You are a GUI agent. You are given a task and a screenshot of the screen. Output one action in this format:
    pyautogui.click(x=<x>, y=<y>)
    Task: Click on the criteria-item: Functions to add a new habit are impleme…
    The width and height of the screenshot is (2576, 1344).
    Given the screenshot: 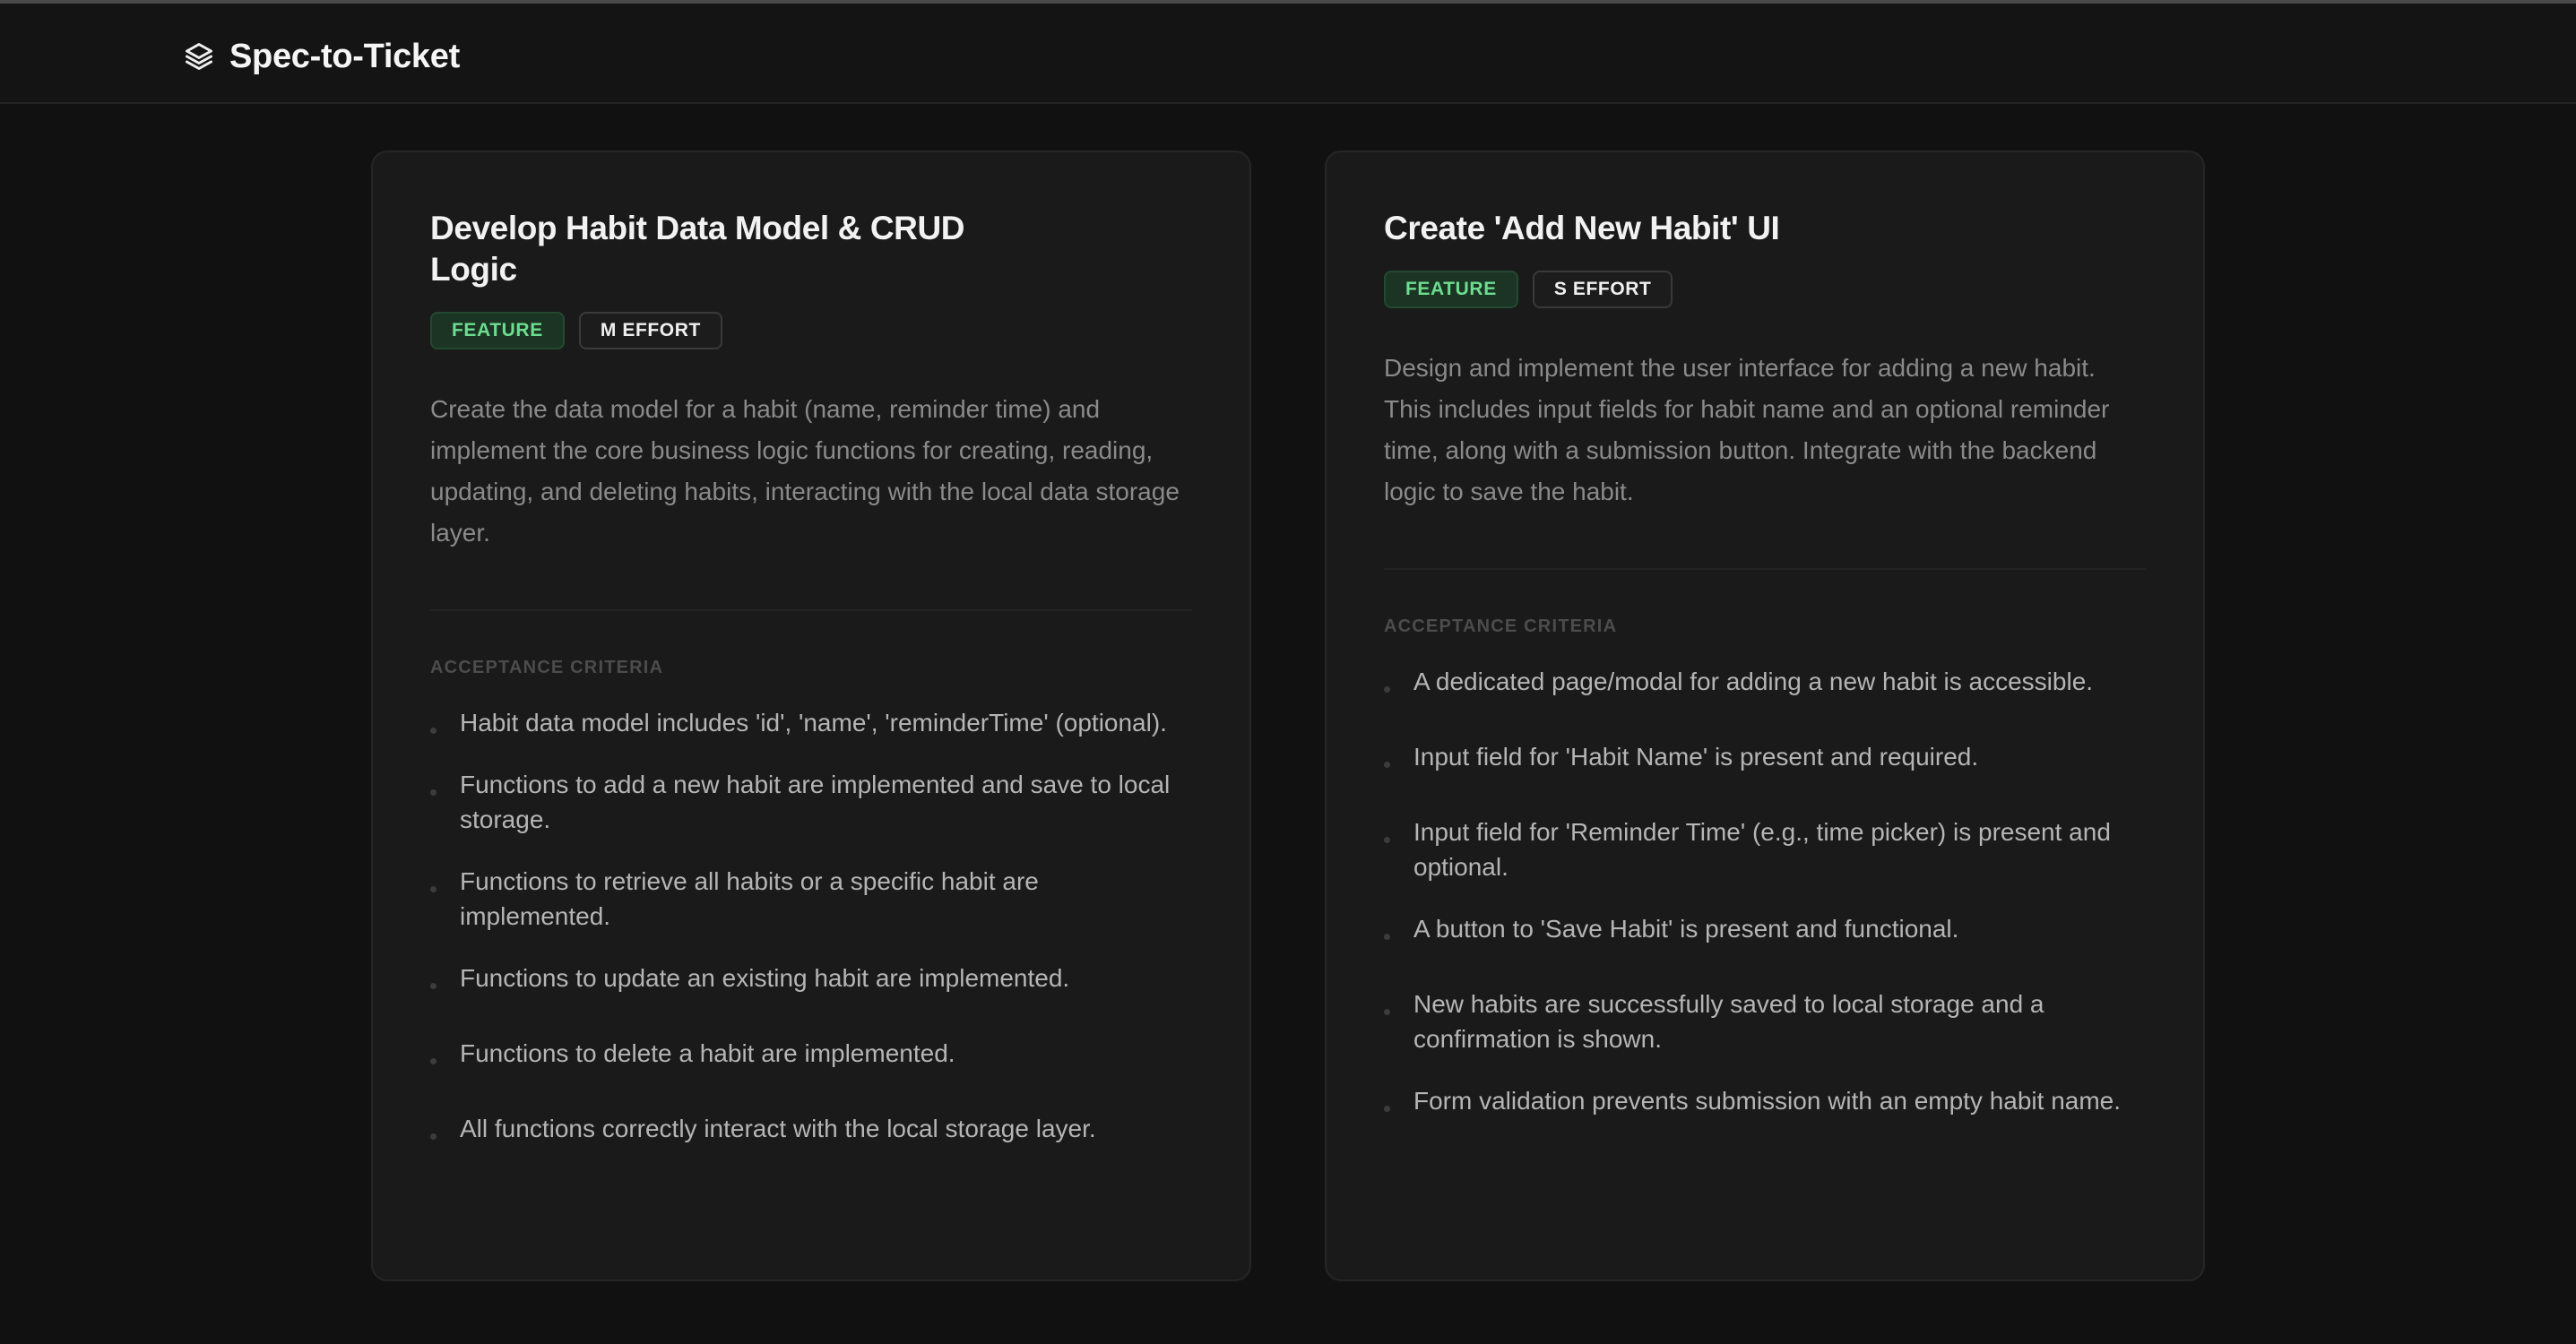 What is the action you would take?
    pyautogui.click(x=811, y=802)
    